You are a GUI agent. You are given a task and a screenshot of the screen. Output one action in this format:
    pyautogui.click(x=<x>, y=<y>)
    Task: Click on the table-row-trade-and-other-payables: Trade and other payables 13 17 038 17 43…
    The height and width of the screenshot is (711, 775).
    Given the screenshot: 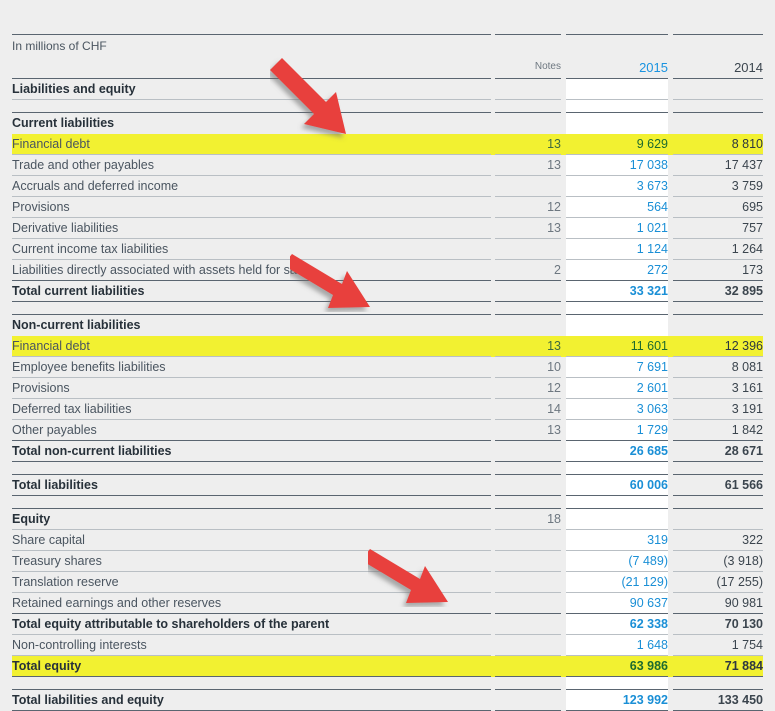 What is the action you would take?
    pyautogui.click(x=387, y=165)
    